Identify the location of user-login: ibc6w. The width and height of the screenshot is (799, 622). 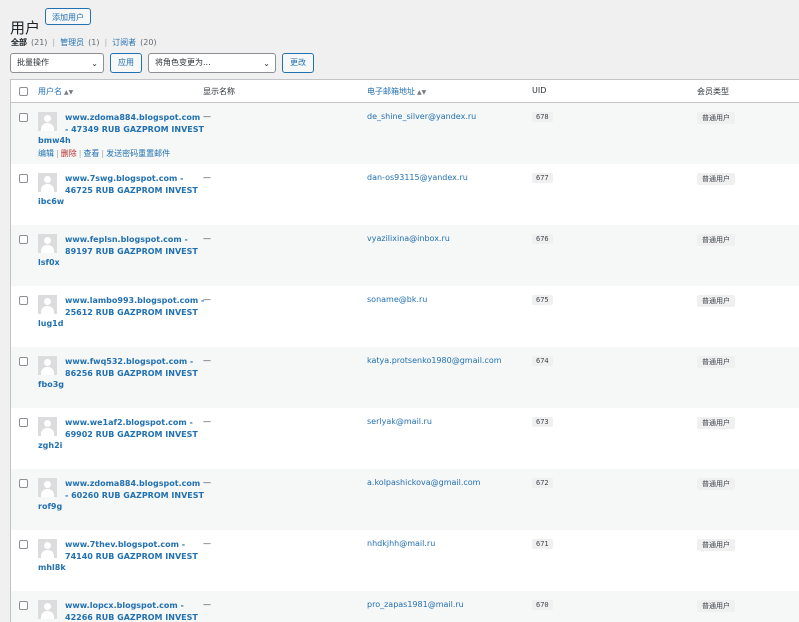
(51, 201).